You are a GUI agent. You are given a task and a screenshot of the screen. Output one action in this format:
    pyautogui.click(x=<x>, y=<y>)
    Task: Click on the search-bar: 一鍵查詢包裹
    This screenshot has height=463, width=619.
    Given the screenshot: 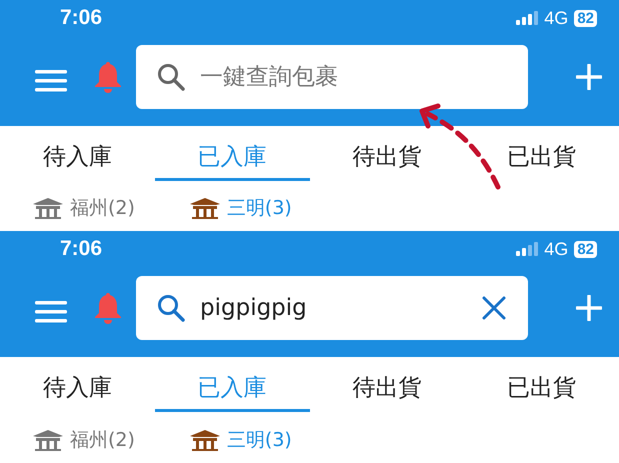 What is the action you would take?
    pyautogui.click(x=332, y=77)
    